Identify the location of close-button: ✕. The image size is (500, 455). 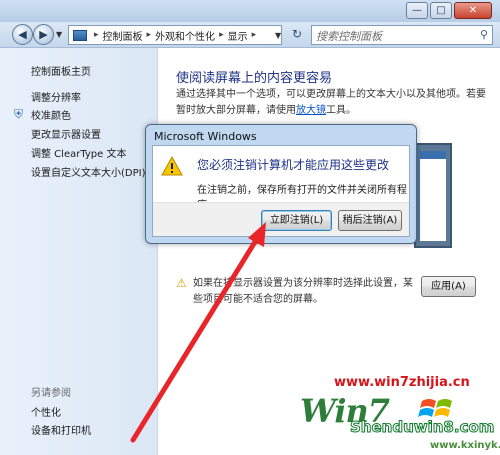
(473, 10).